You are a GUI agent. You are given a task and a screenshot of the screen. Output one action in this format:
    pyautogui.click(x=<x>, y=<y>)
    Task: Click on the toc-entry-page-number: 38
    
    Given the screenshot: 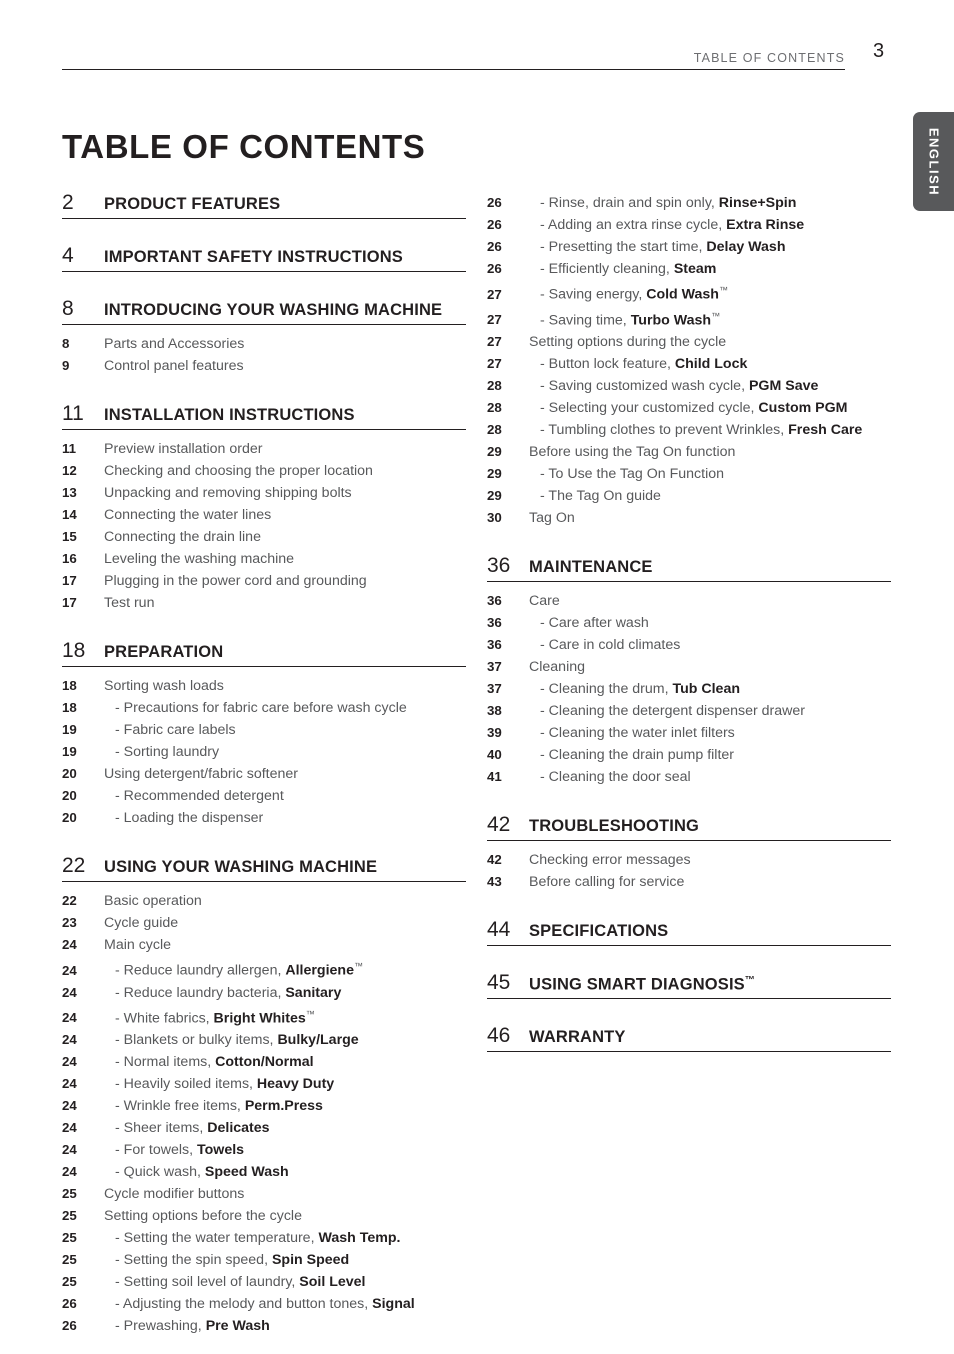 What is the action you would take?
    pyautogui.click(x=494, y=711)
    